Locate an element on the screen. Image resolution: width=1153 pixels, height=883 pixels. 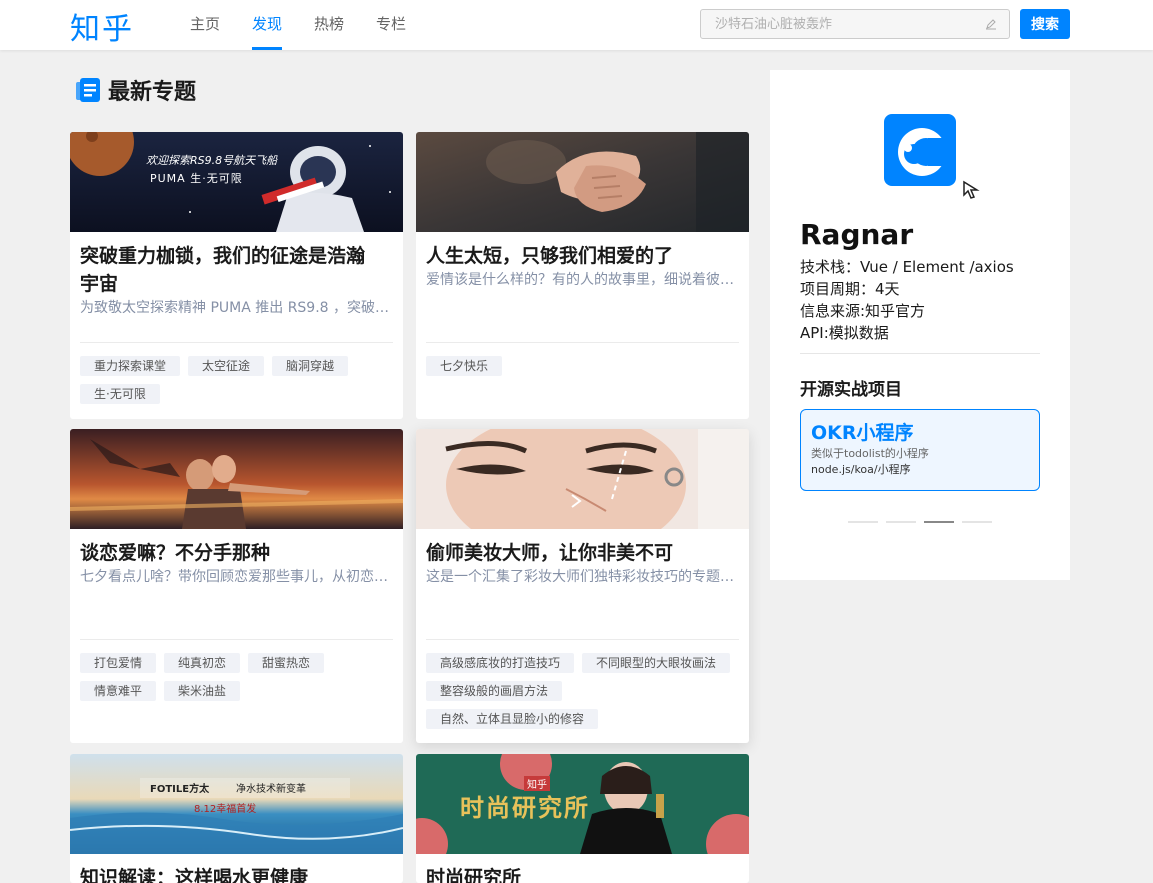
topic-tag: 甜蜜热恋 is located at coordinates (286, 663).